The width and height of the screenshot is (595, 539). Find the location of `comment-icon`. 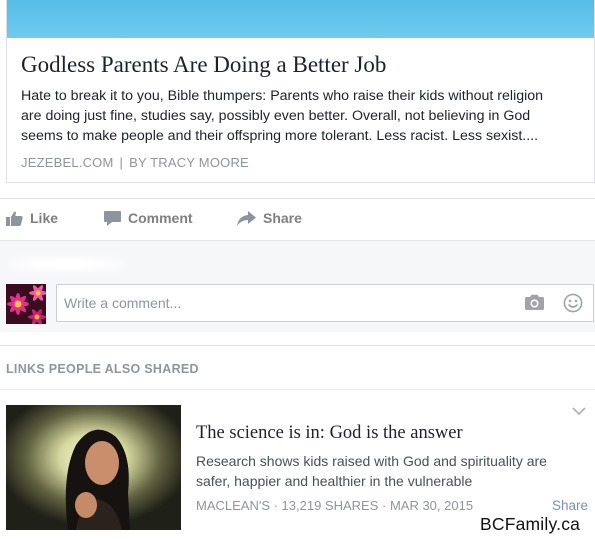

comment-icon is located at coordinates (112, 218).